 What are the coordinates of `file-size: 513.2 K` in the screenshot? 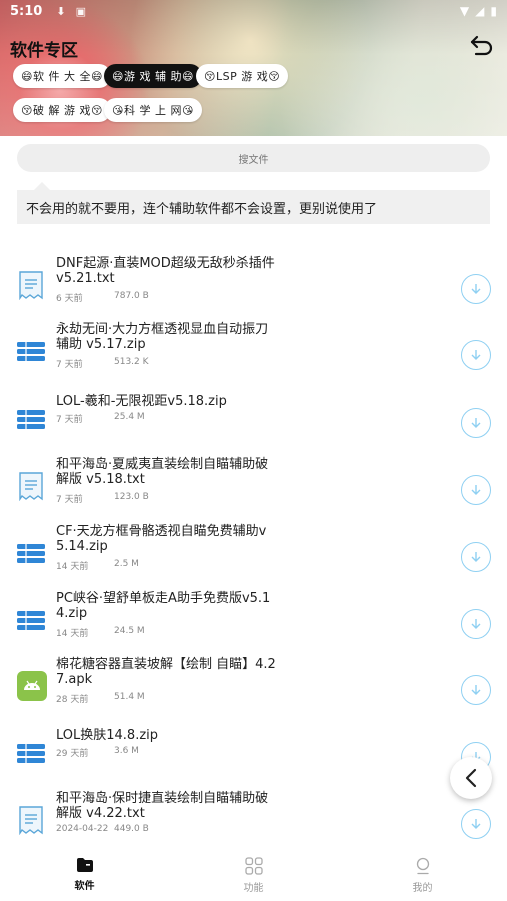 It's located at (131, 362).